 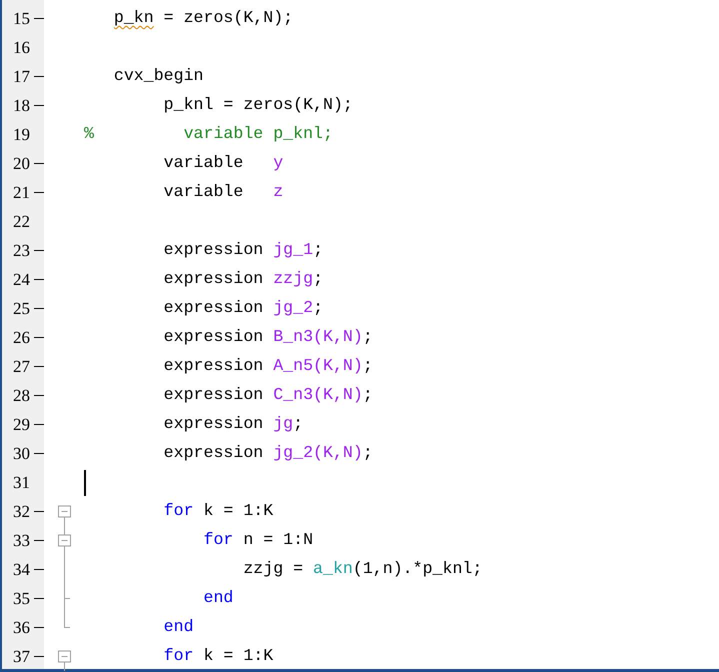 I want to click on line-number: 32, so click(x=21, y=511).